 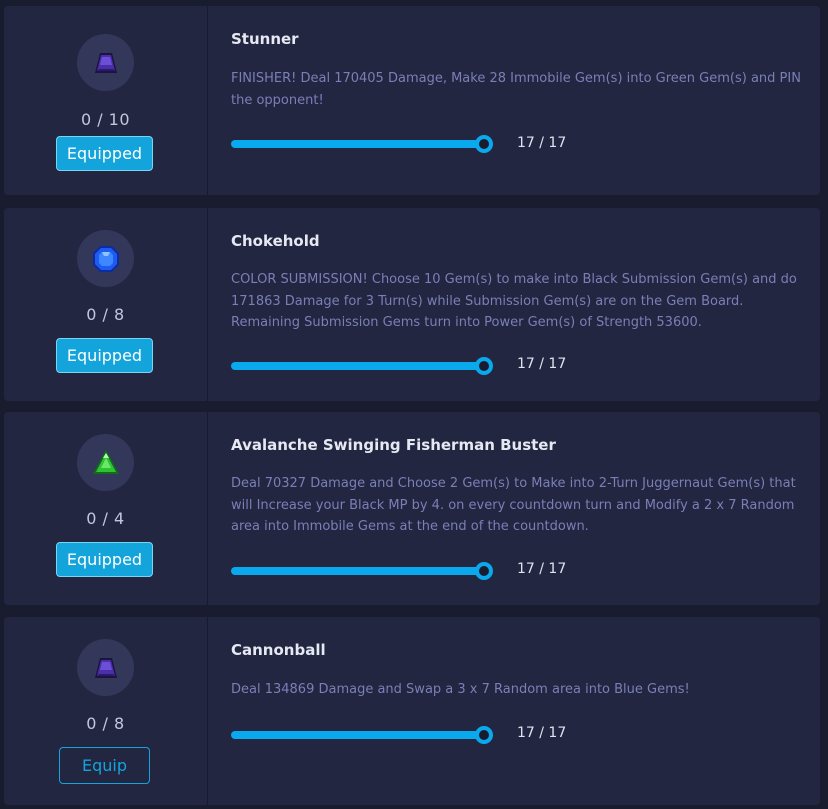 I want to click on skill-card-left-panel: 0 / 8 Equipped, so click(x=106, y=304).